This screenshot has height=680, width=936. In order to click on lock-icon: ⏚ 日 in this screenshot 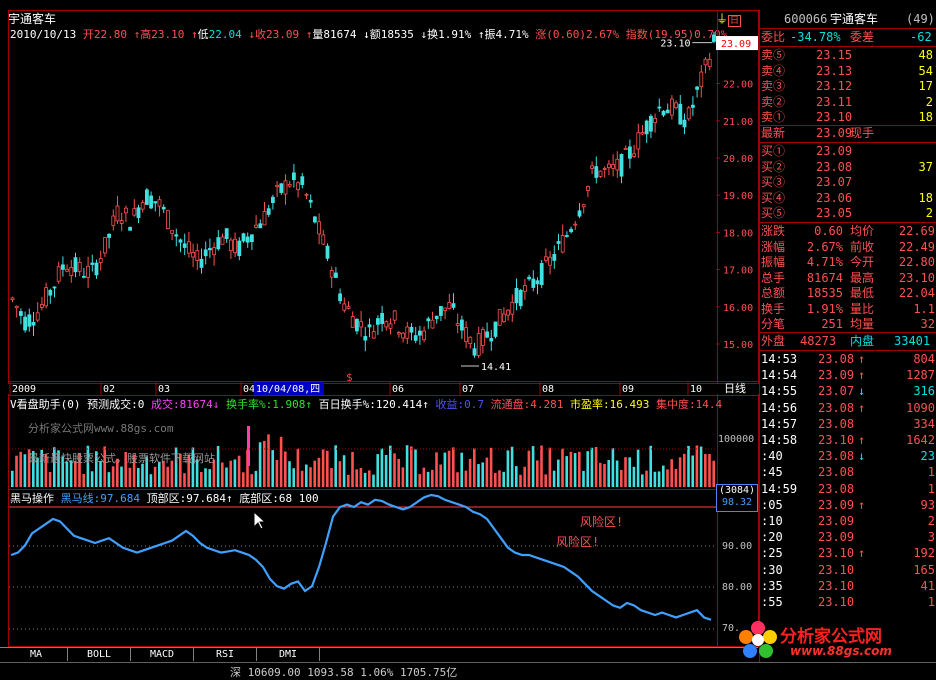, I will do `click(729, 18)`.